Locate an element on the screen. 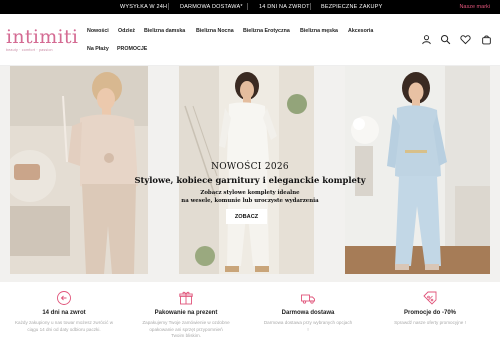 This screenshot has height=348, width=500. feature-returns-desc-line-2: ciągu 14 dni od daty odbioru paczki. is located at coordinates (64, 329).